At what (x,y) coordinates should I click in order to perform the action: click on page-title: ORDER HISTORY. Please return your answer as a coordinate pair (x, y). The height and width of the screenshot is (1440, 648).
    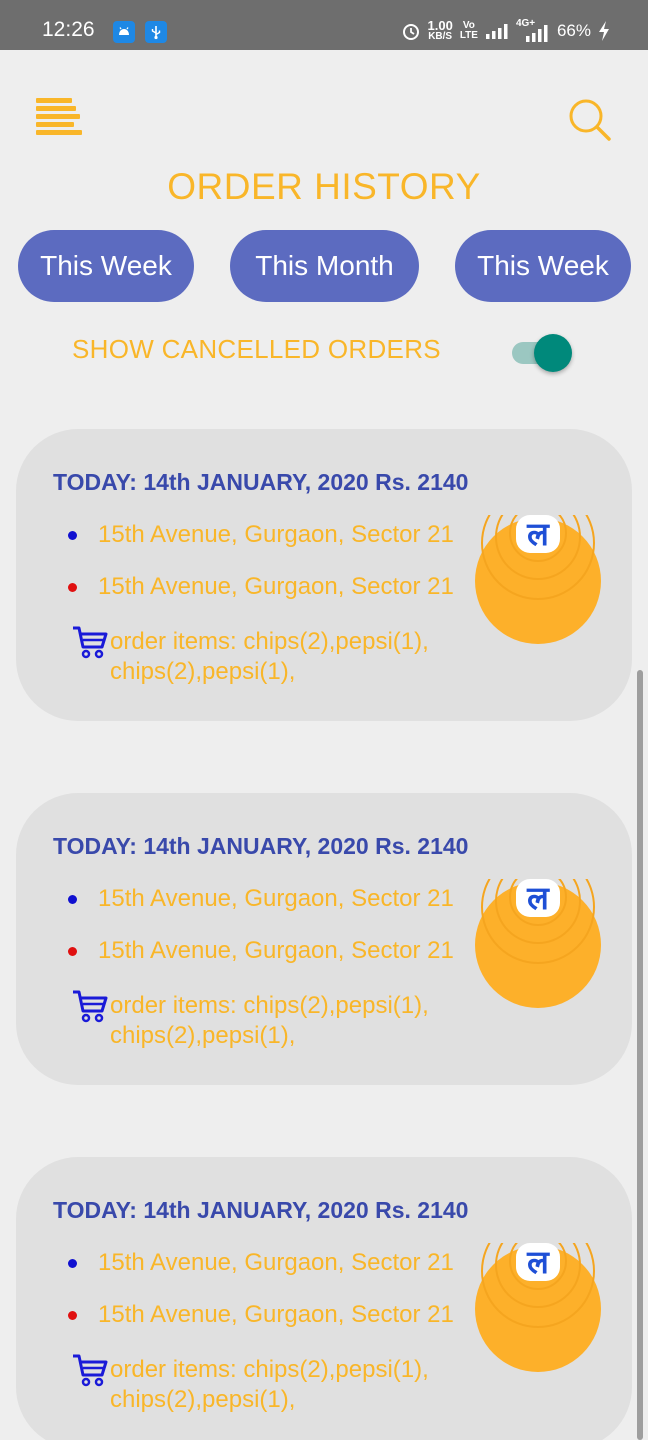
    Looking at the image, I should click on (324, 186).